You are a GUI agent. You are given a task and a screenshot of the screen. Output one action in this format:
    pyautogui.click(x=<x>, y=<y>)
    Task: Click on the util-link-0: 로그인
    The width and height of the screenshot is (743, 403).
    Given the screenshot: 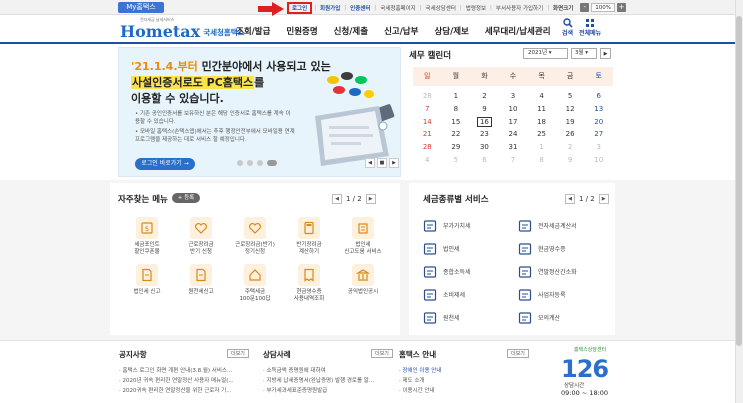 What is the action you would take?
    pyautogui.click(x=300, y=7)
    